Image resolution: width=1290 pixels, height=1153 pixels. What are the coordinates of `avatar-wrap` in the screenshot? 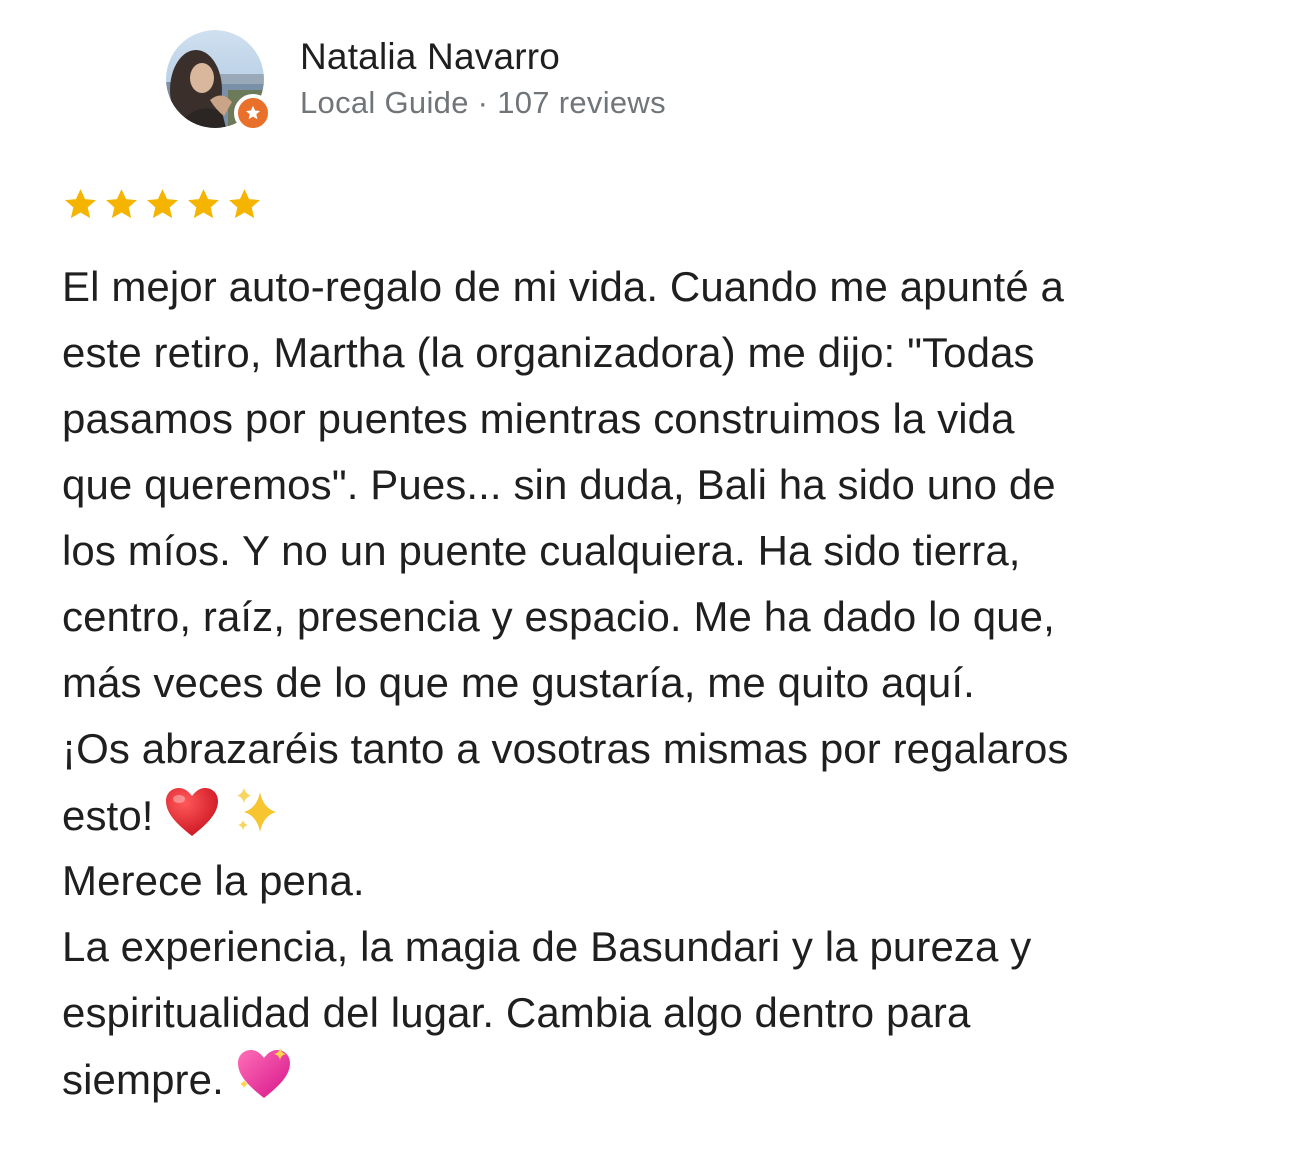 It's located at (219, 81).